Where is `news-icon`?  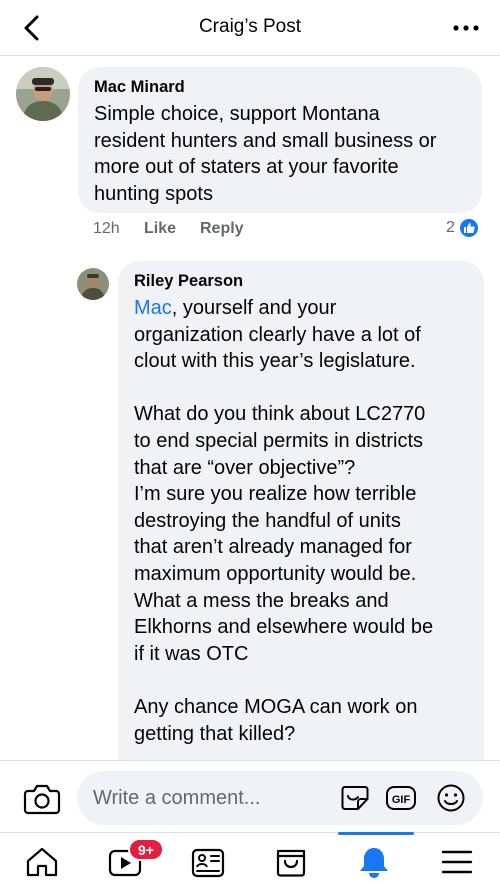
news-icon is located at coordinates (208, 863).